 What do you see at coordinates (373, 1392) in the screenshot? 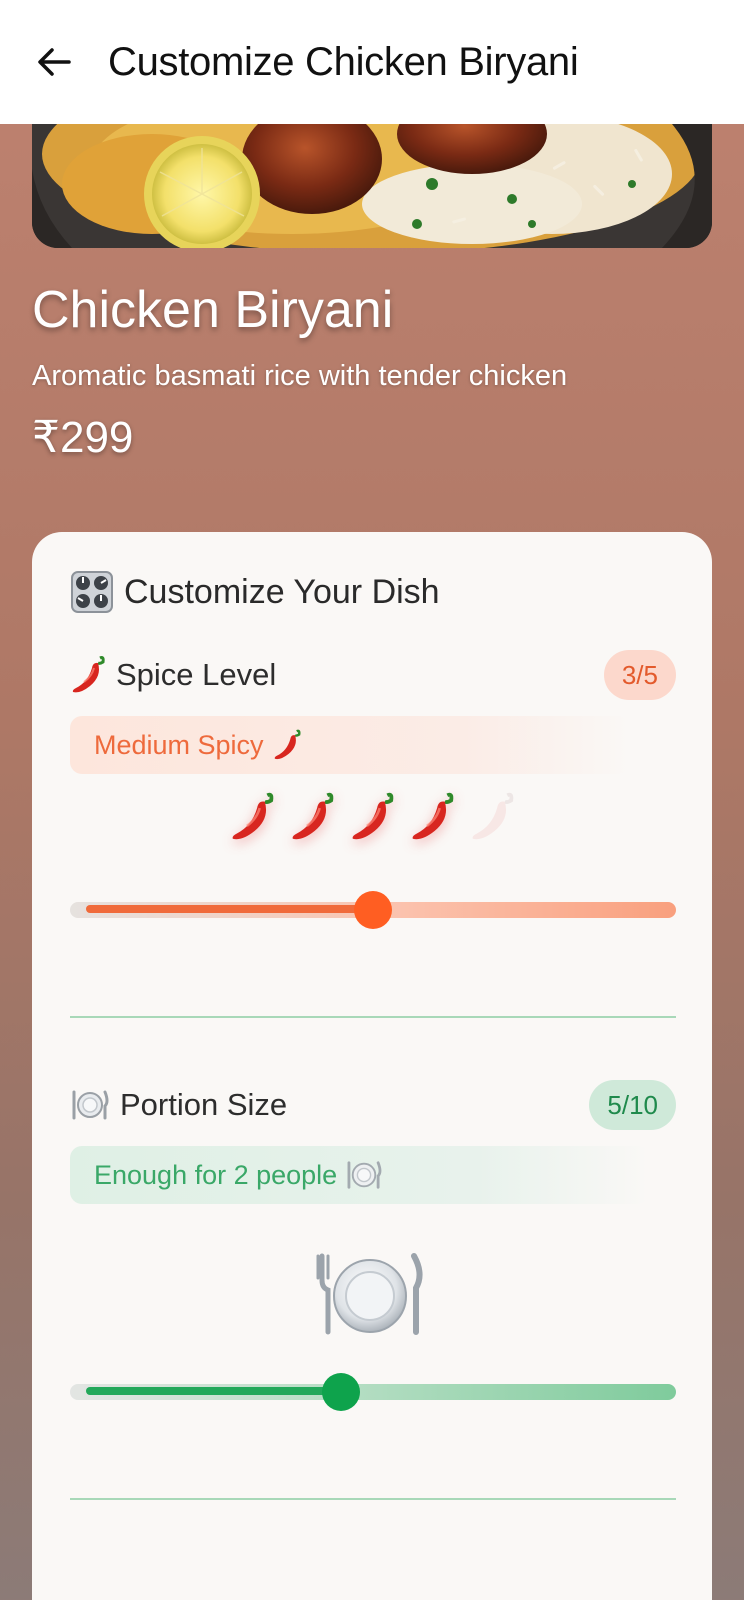
I see `portion-size-slider` at bounding box center [373, 1392].